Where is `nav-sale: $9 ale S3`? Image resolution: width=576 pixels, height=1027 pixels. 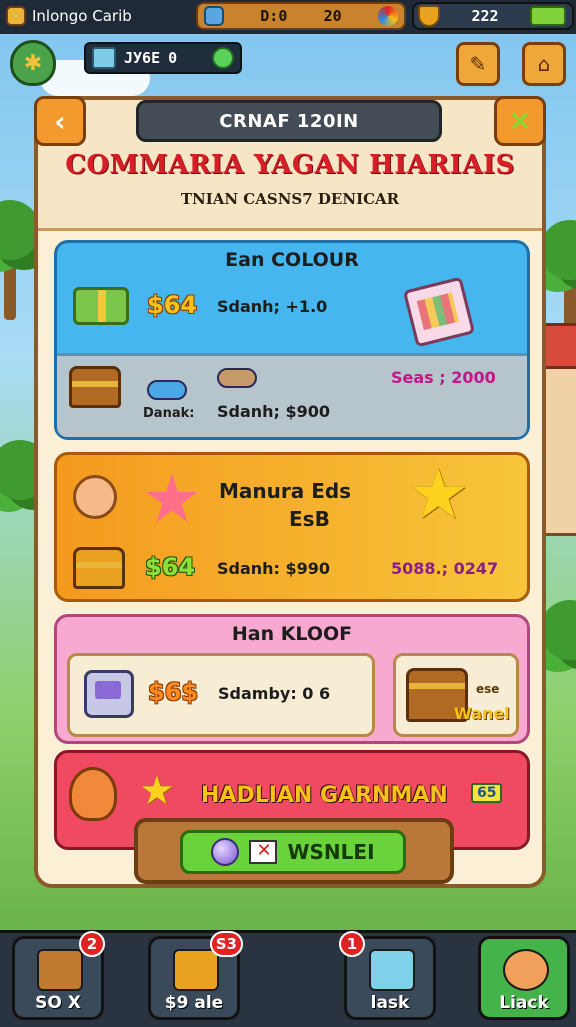 nav-sale: $9 ale S3 is located at coordinates (195, 975).